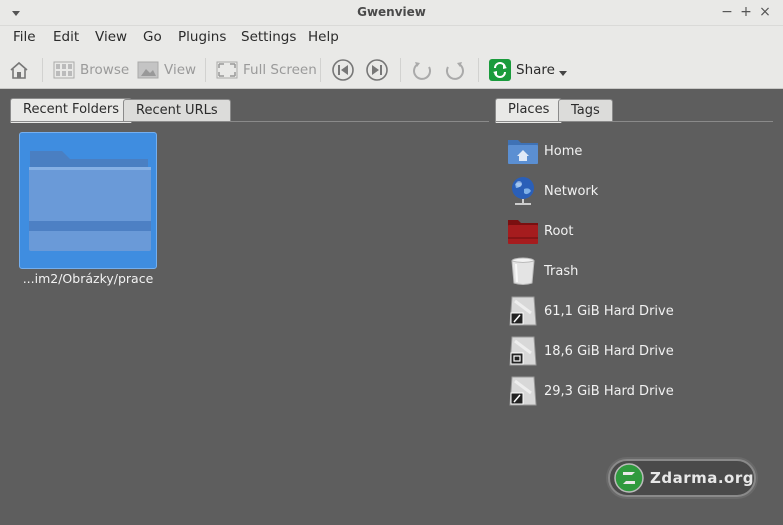  I want to click on home-icon, so click(19, 70).